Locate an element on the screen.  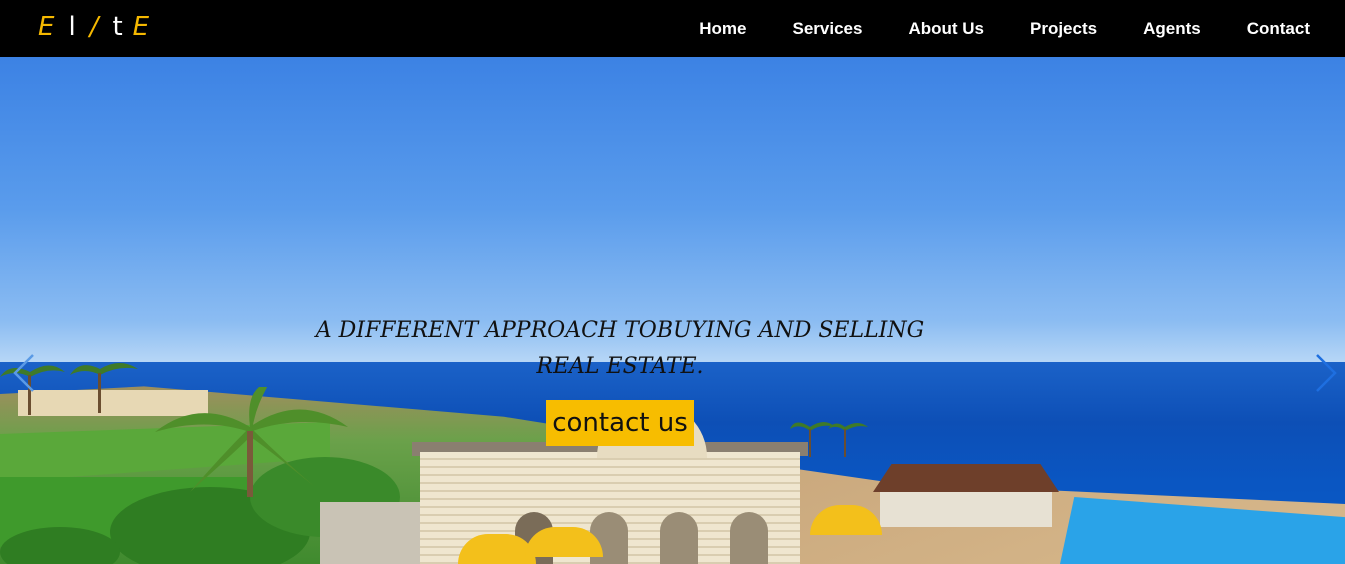
nav-about-us: About Us is located at coordinates (946, 29).